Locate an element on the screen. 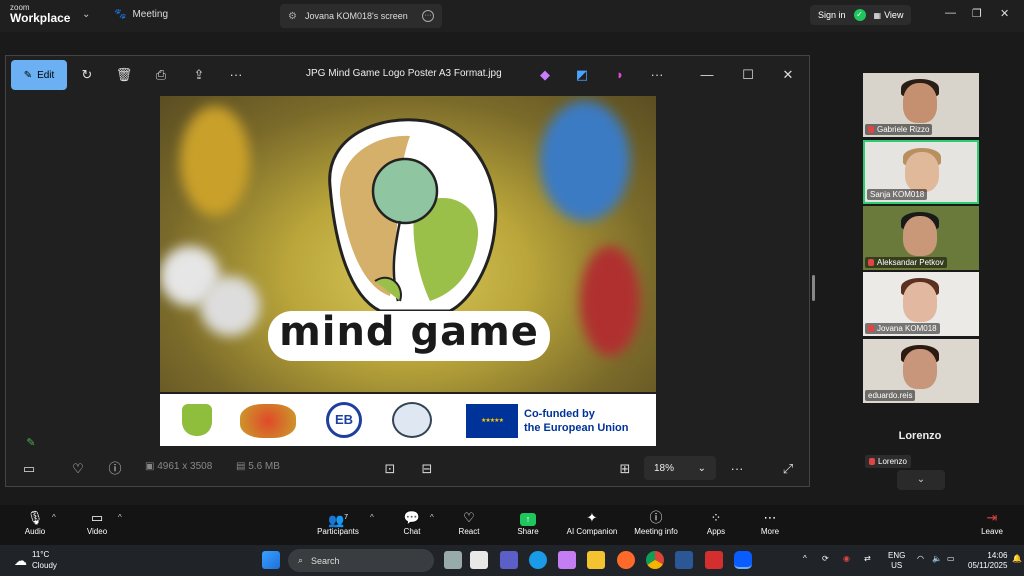 The width and height of the screenshot is (1024, 576). overflow-icon: ··· is located at coordinates (657, 75).